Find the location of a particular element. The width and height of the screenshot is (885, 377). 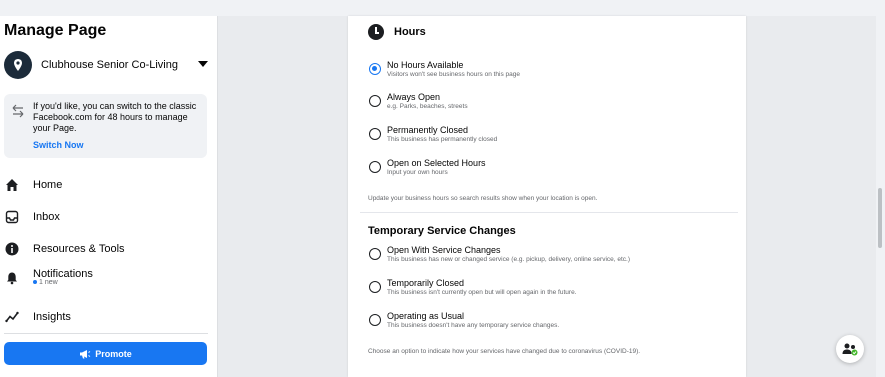

inbox-icon is located at coordinates (12, 217).